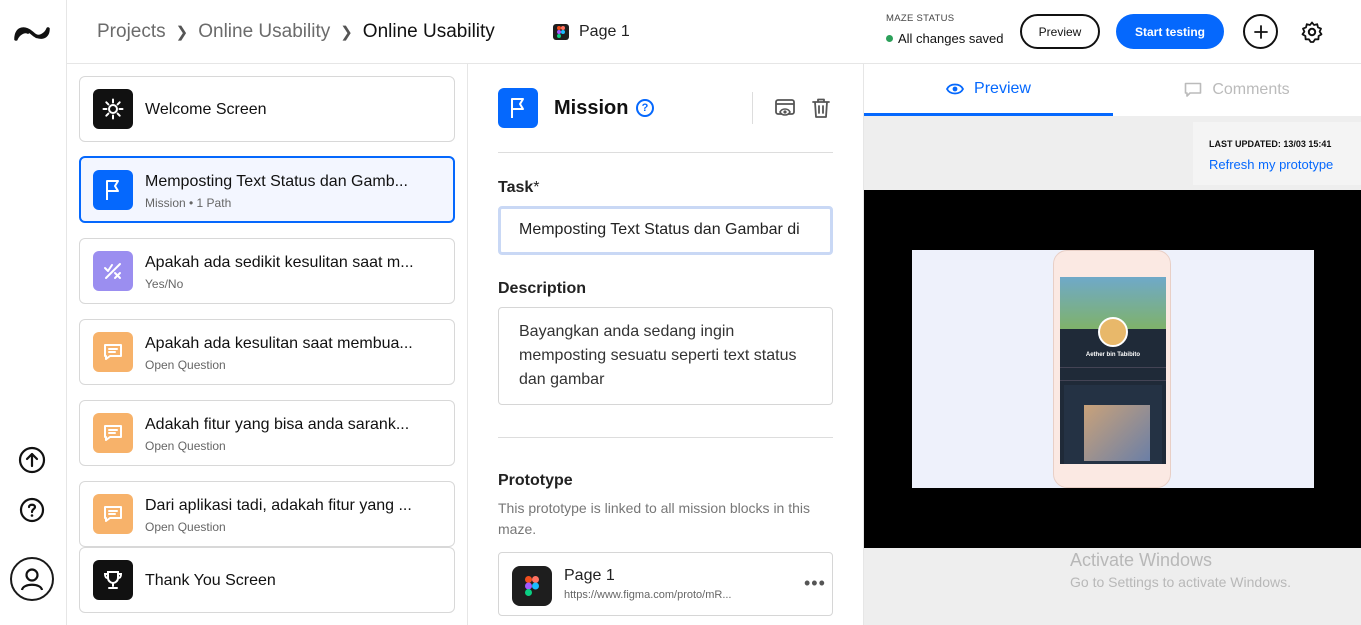 This screenshot has height=625, width=1361. I want to click on phone-mockup: Aether bin Tabibito, so click(1112, 369).